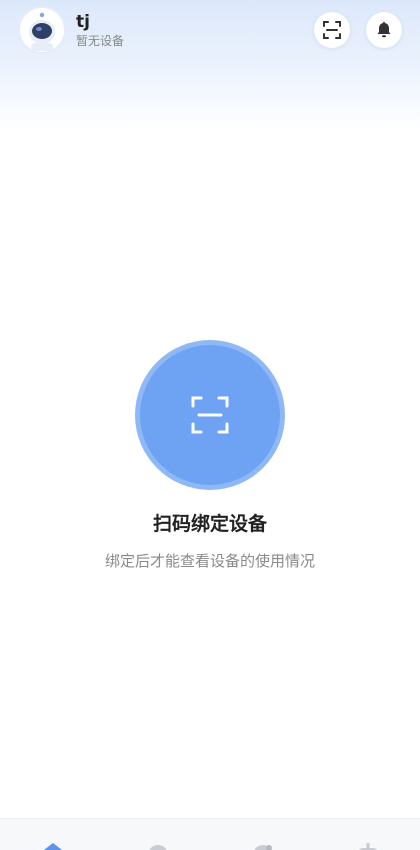 Image resolution: width=420 pixels, height=850 pixels. I want to click on avatar, so click(42, 30).